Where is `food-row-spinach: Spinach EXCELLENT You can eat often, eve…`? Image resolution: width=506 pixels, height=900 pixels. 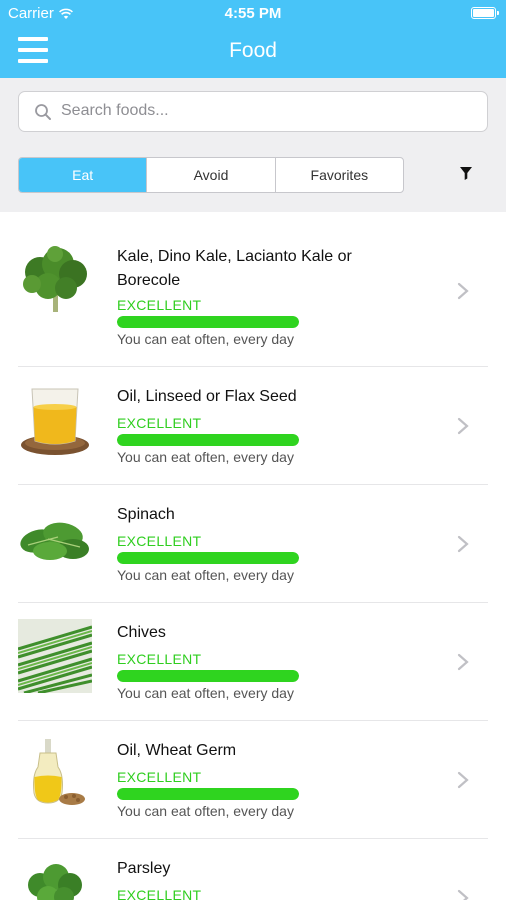
food-row-spinach: Spinach EXCELLENT You can eat often, eve… is located at coordinates (253, 544).